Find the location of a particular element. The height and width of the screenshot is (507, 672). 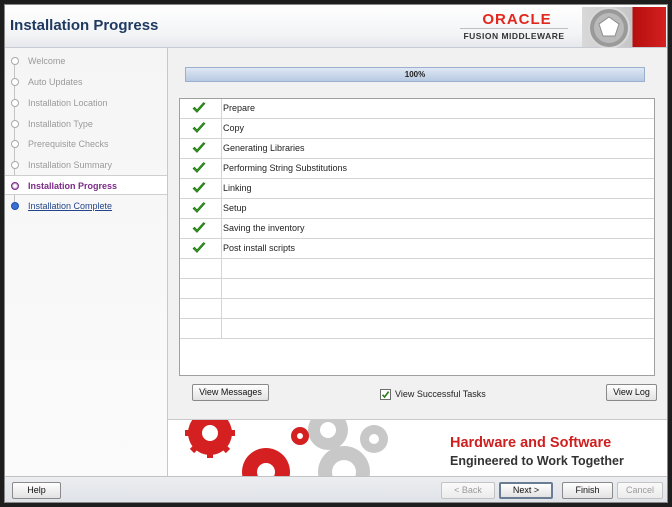

table-row: Linking is located at coordinates (417, 189).